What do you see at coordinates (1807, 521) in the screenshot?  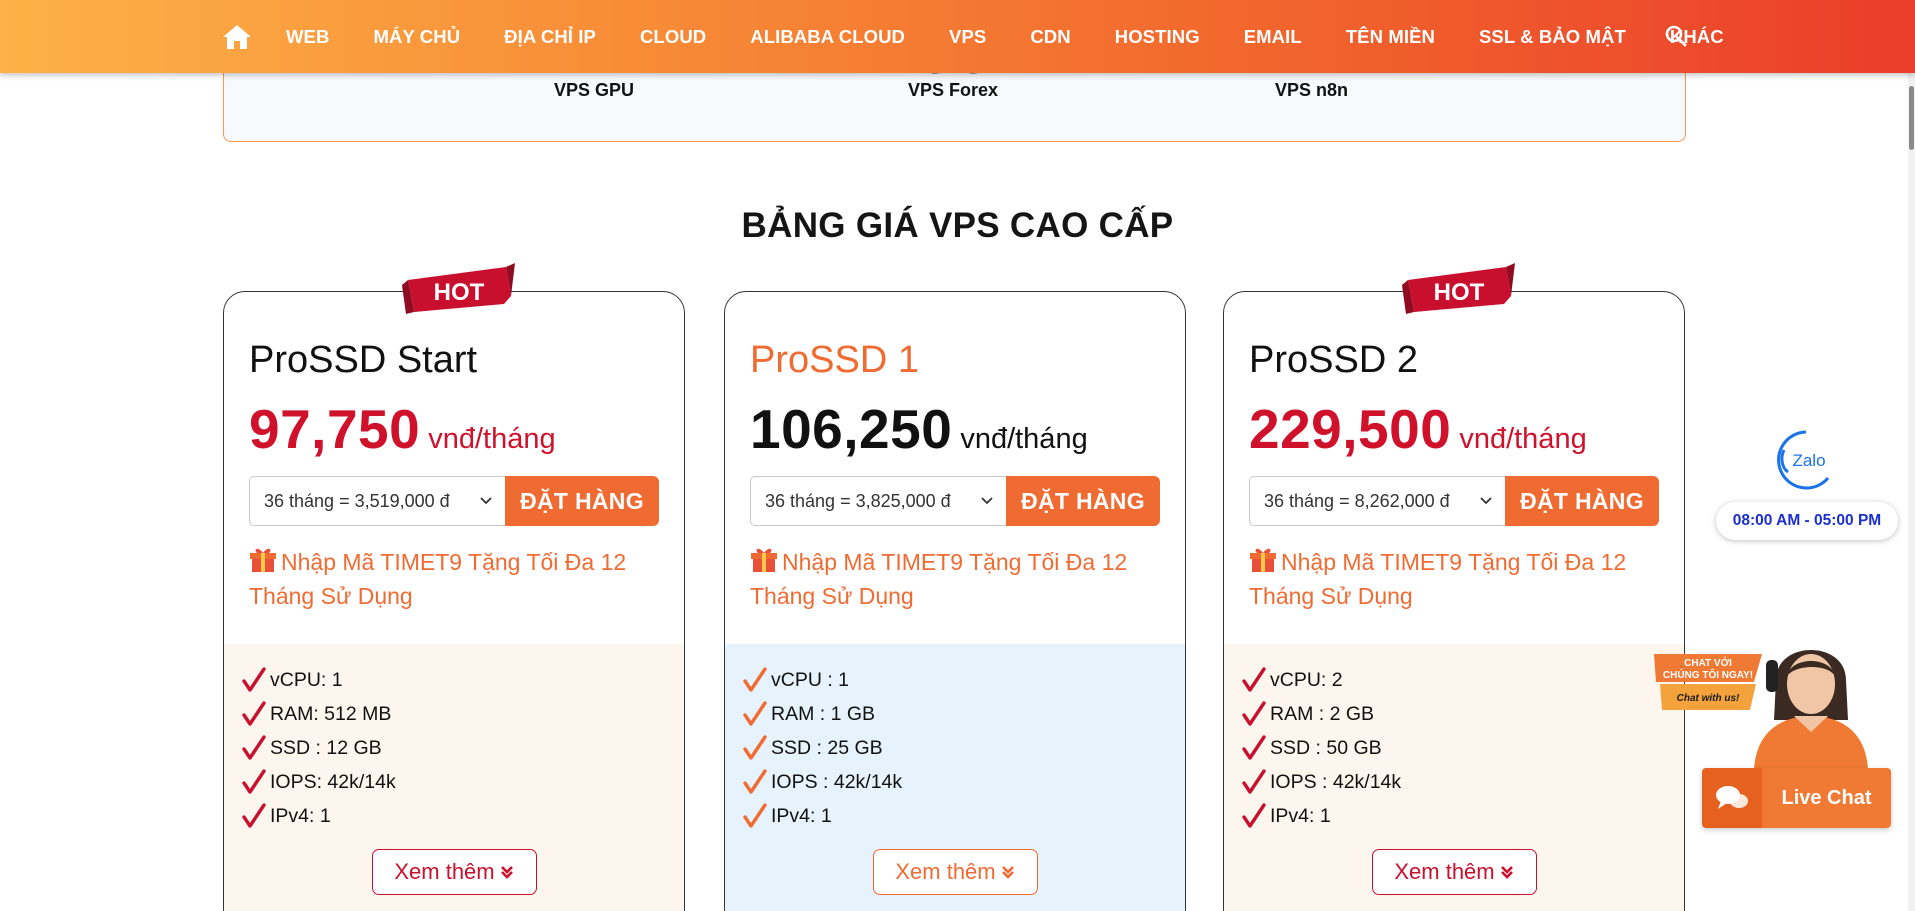 I see `working-hours-badge: 08:00 AM - 05:00 PM` at bounding box center [1807, 521].